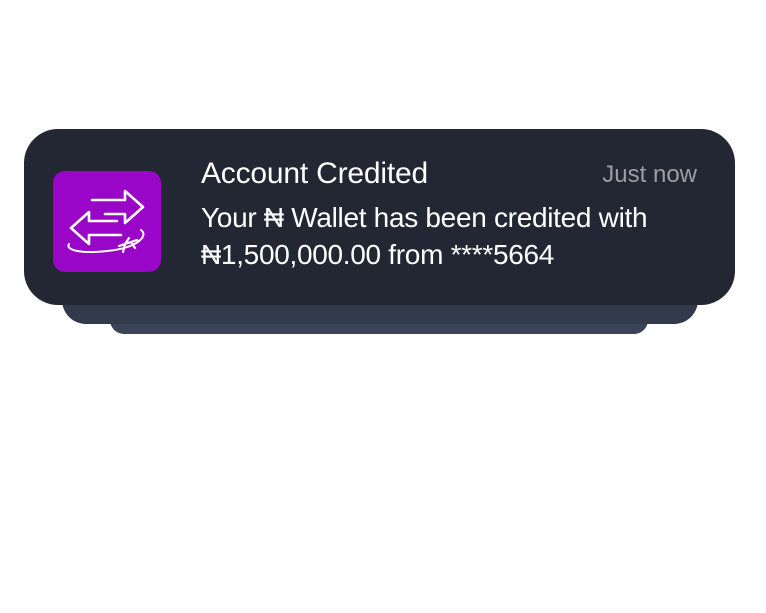  What do you see at coordinates (314, 173) in the screenshot?
I see `notification-title: Account Credited` at bounding box center [314, 173].